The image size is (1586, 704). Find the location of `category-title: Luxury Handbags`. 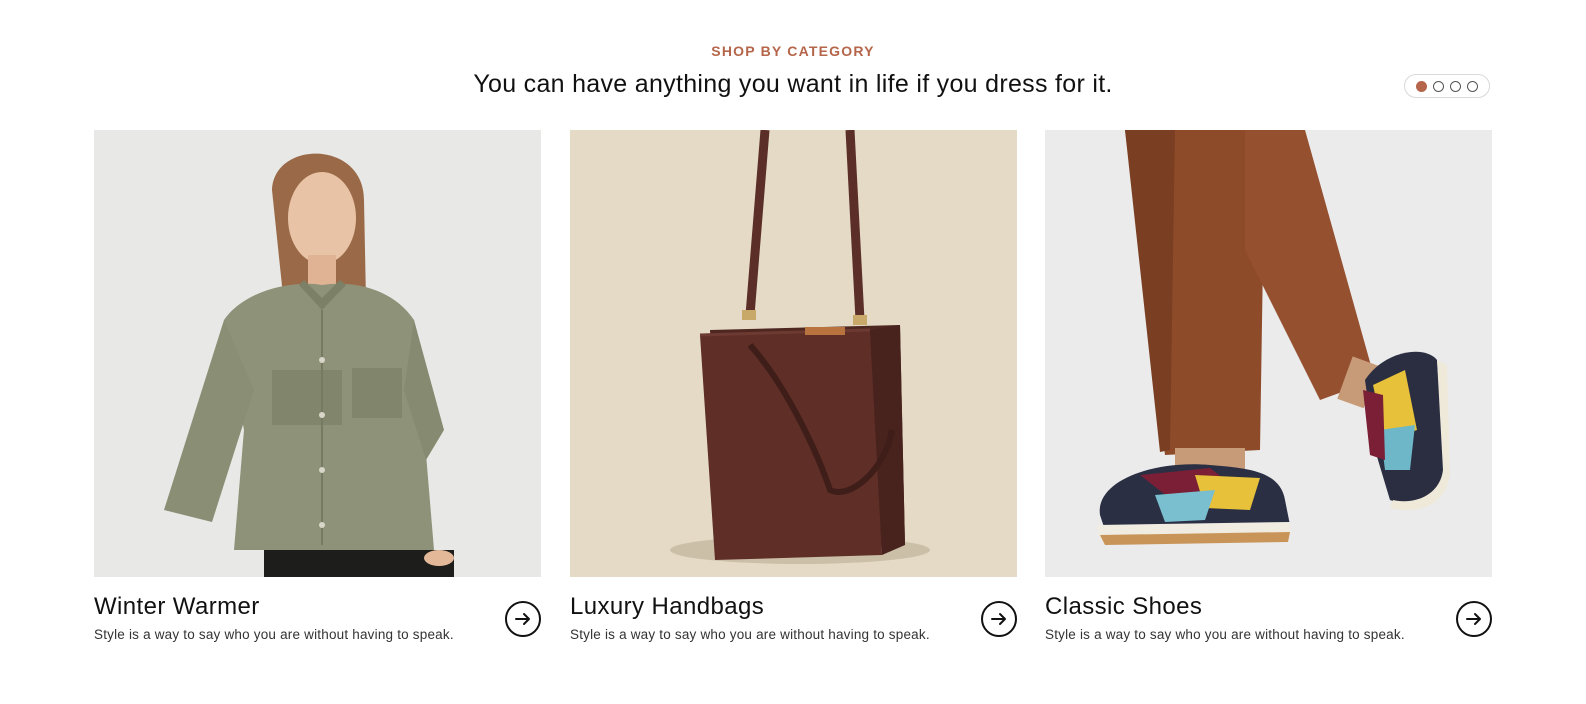

category-title: Luxury Handbags is located at coordinates (667, 607).